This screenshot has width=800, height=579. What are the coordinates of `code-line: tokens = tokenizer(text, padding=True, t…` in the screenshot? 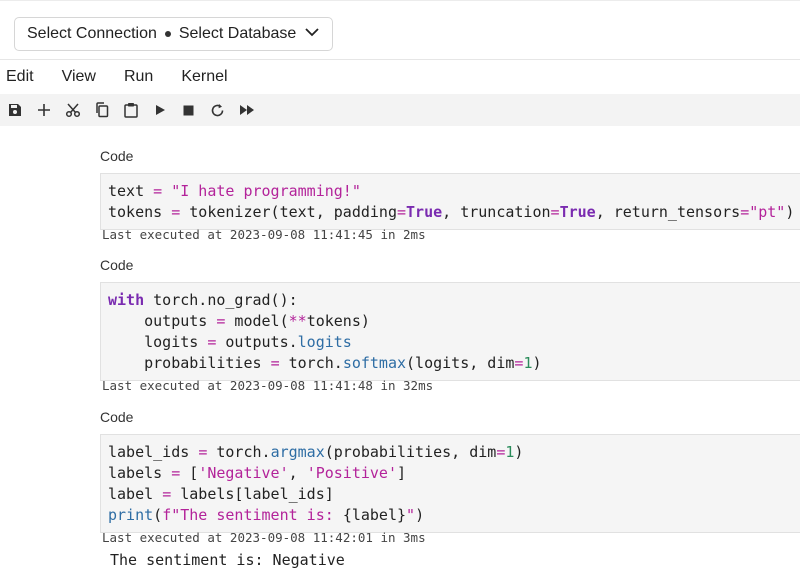 It's located at (451, 212).